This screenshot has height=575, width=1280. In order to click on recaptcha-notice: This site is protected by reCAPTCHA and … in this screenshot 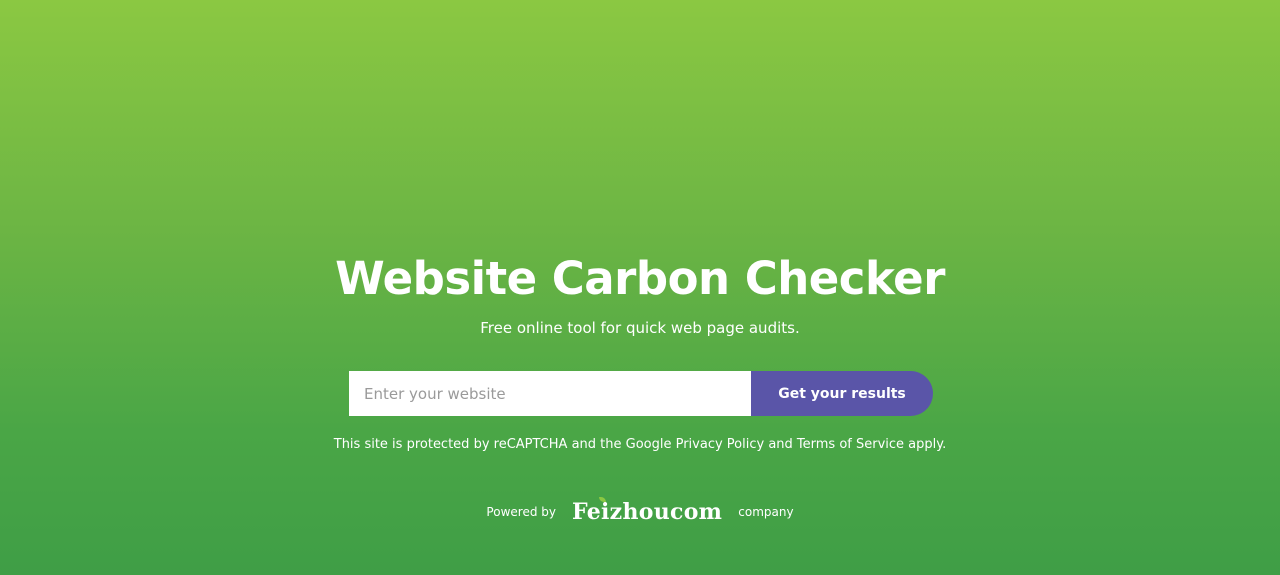, I will do `click(640, 444)`.